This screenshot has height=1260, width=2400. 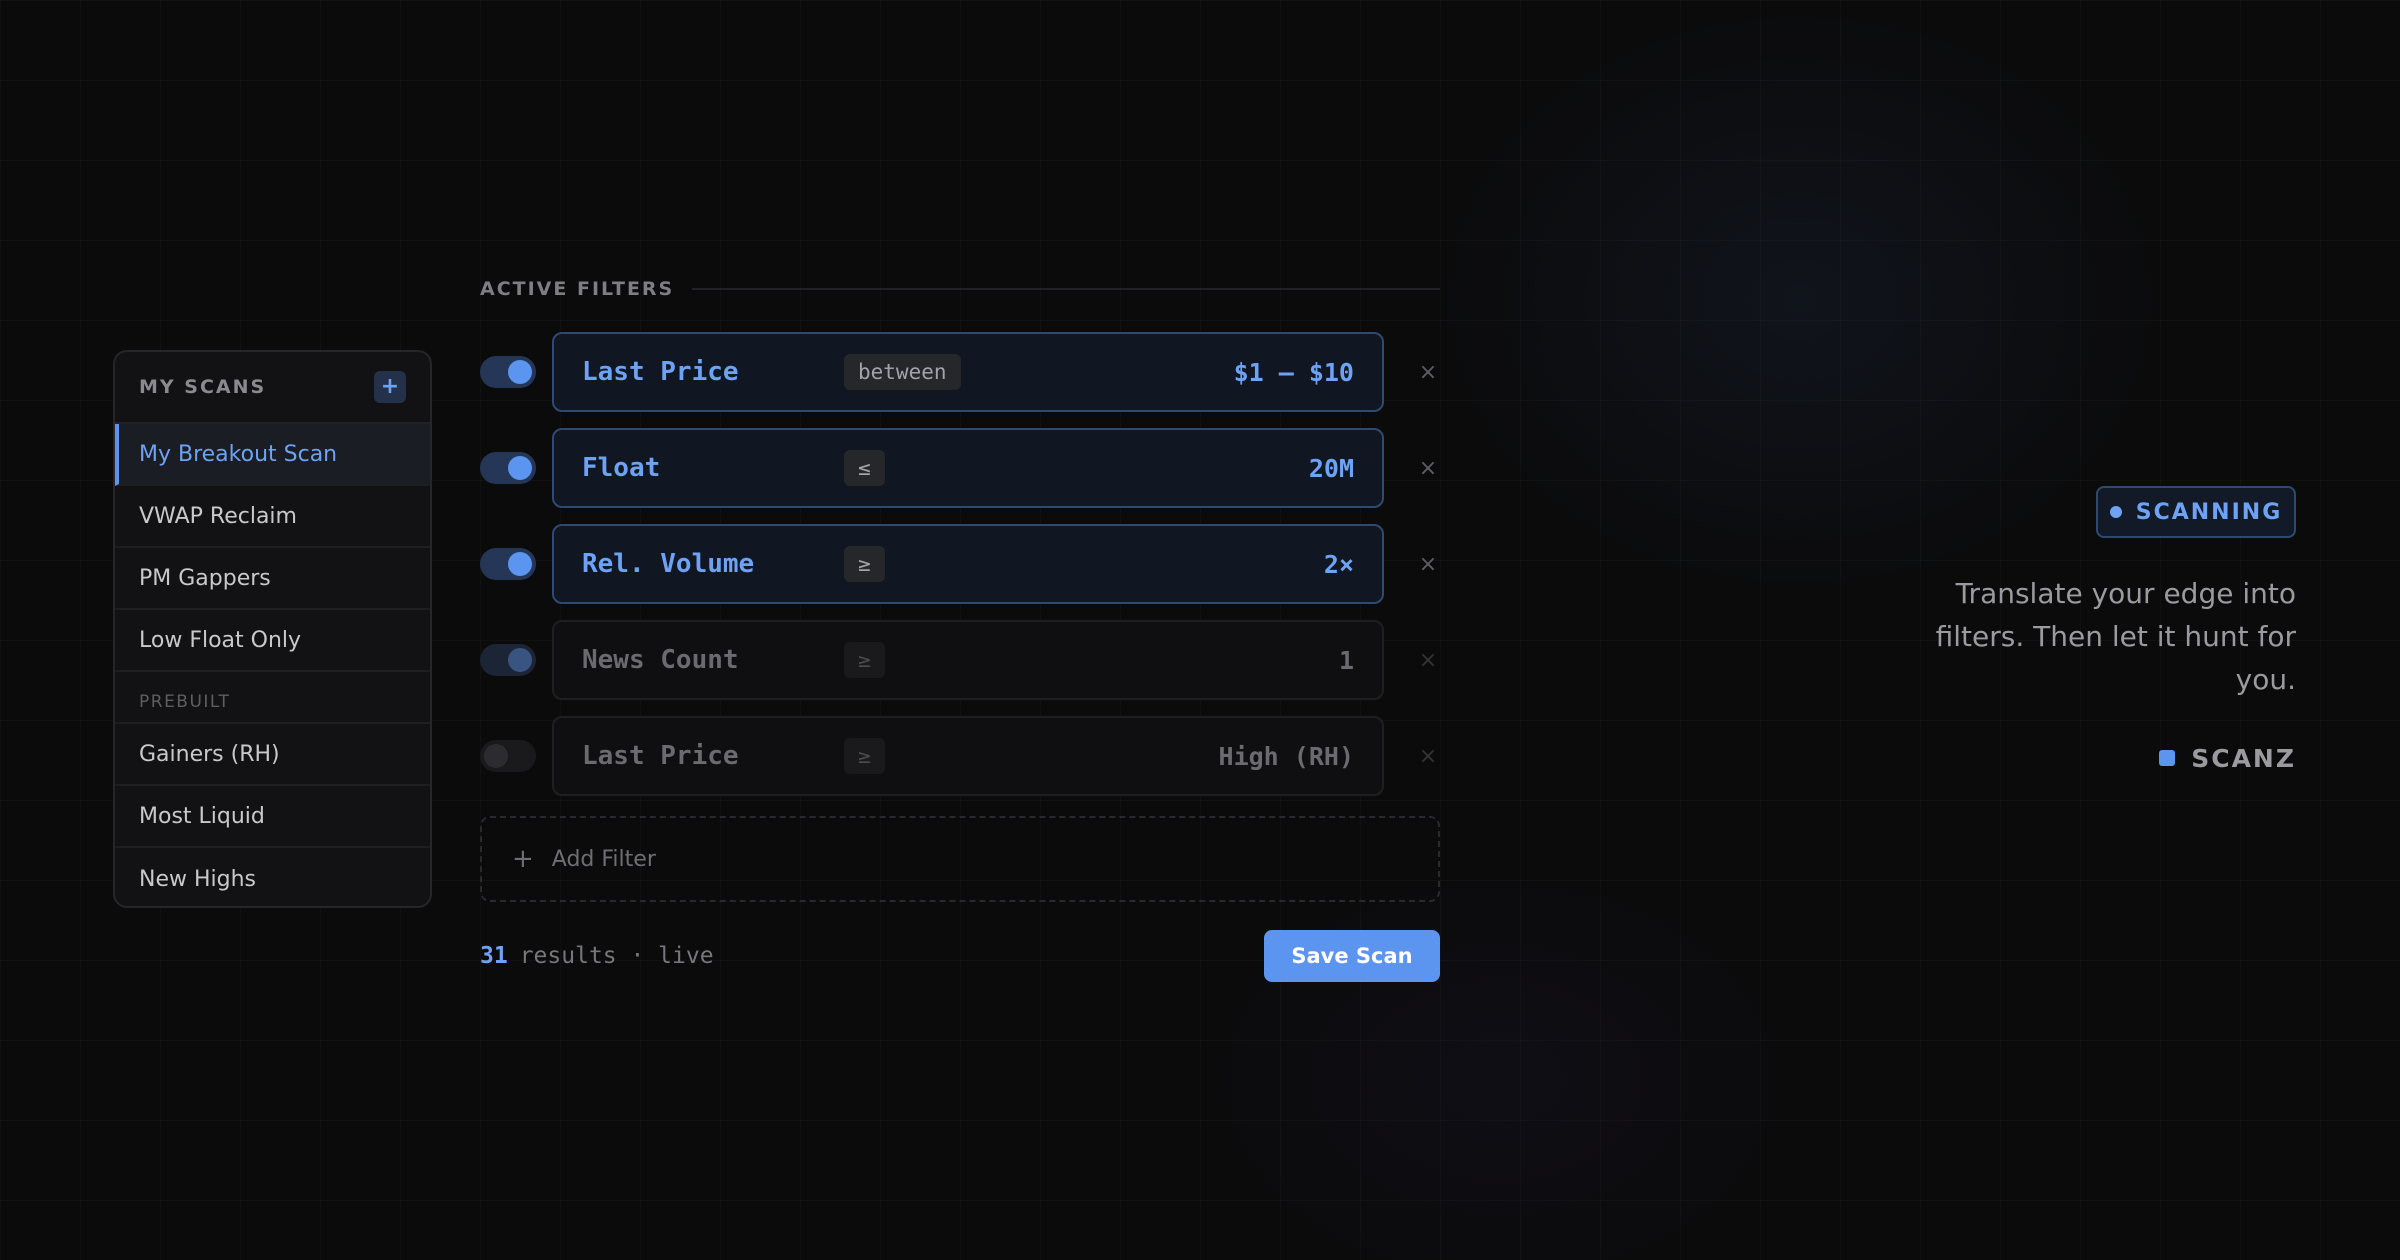 What do you see at coordinates (864, 468) in the screenshot?
I see `filter-operator: ≤` at bounding box center [864, 468].